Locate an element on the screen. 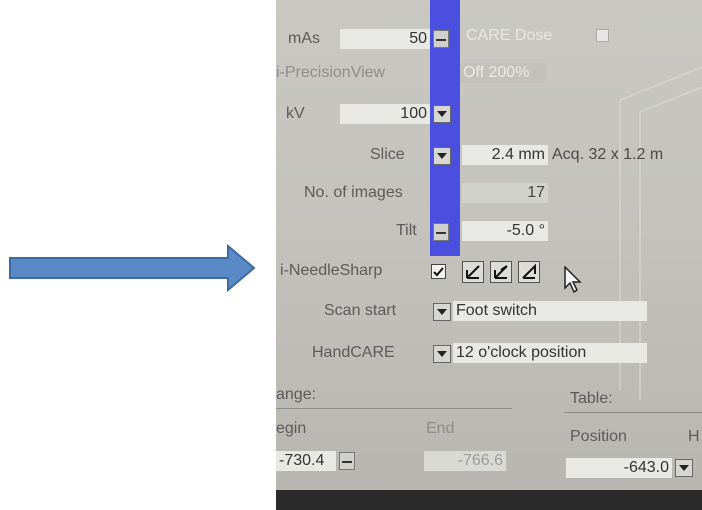 The image size is (702, 510). table-position-dropdown is located at coordinates (684, 468).